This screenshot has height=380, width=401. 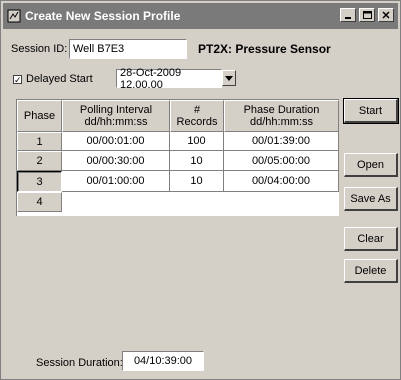 I want to click on polling-interval-cell: 00/00:30:00, so click(x=116, y=161).